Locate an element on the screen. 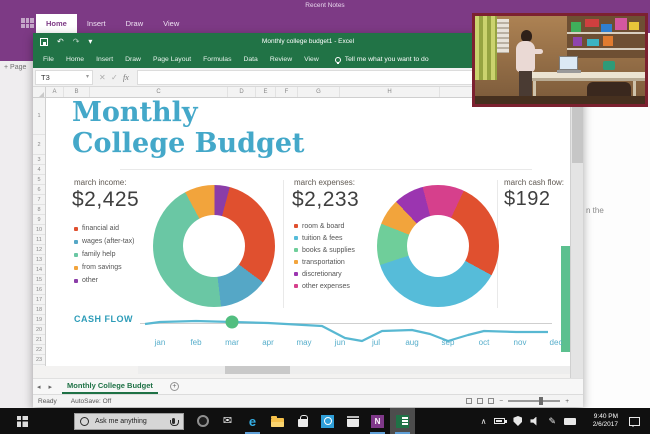  page-layout-view-icon is located at coordinates (480, 401).